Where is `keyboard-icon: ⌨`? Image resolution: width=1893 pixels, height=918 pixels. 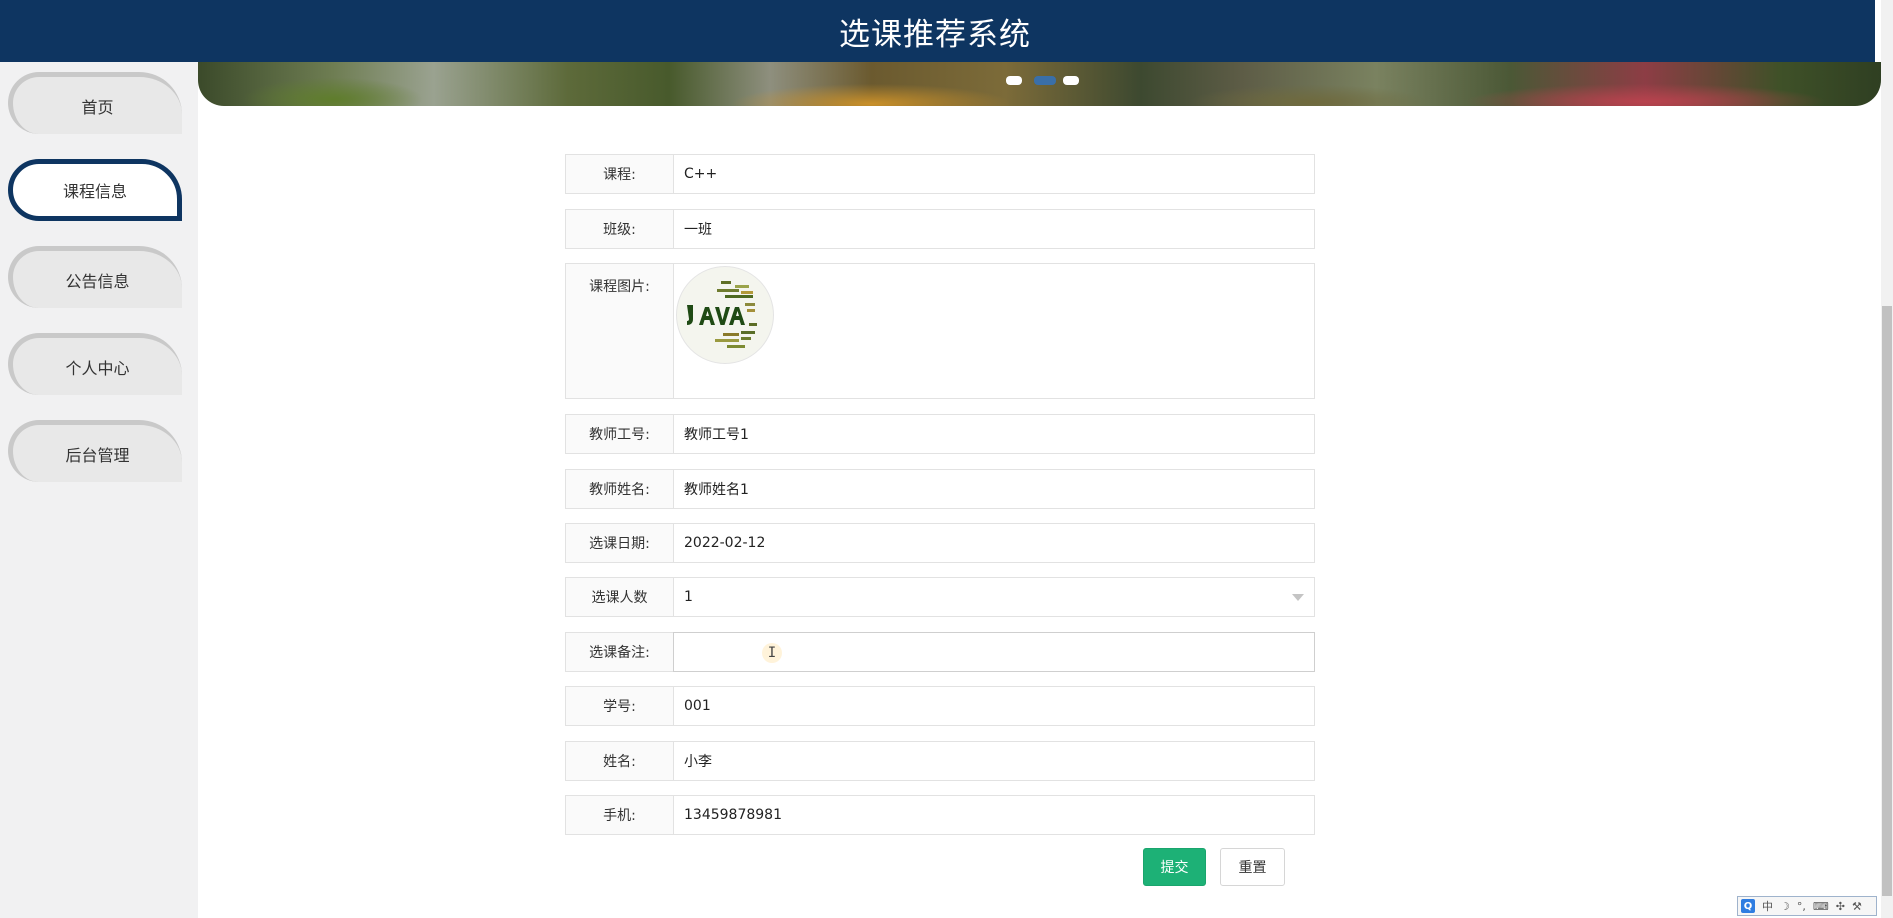
keyboard-icon: ⌨ is located at coordinates (1821, 906).